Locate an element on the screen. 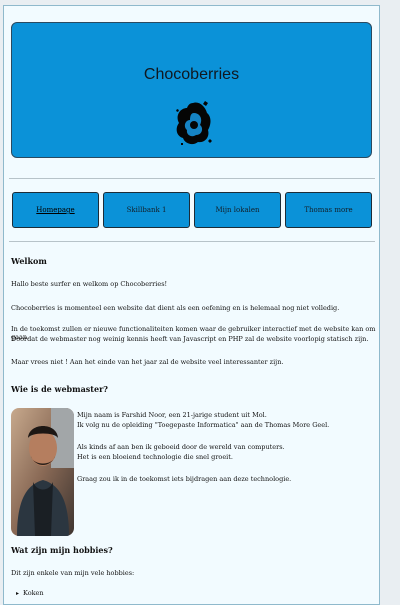 The height and width of the screenshot is (605, 400). hobbies-list: Koken is located at coordinates (30, 593).